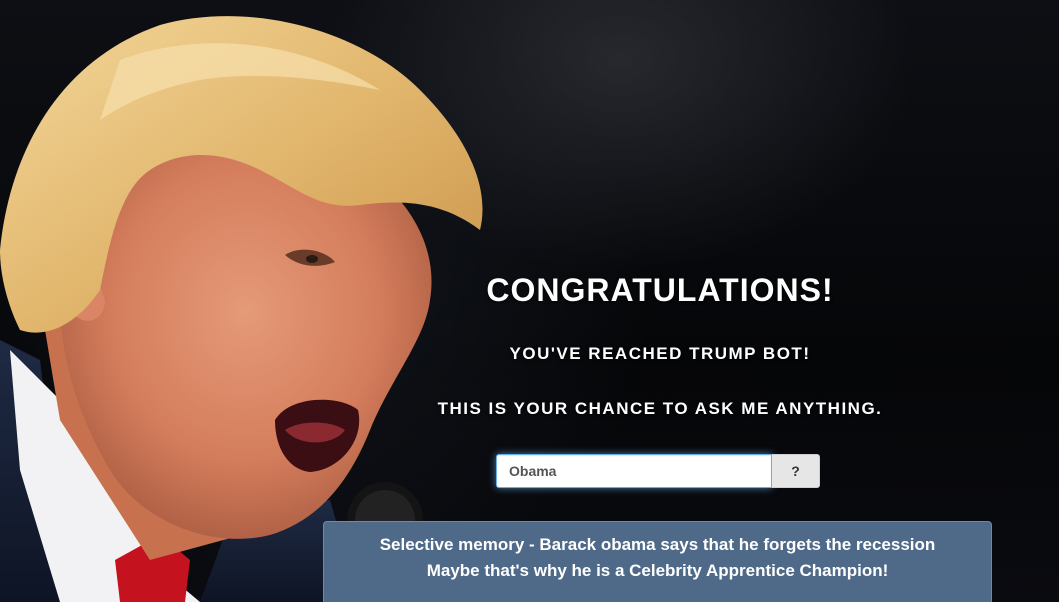  I want to click on question-input, so click(634, 471).